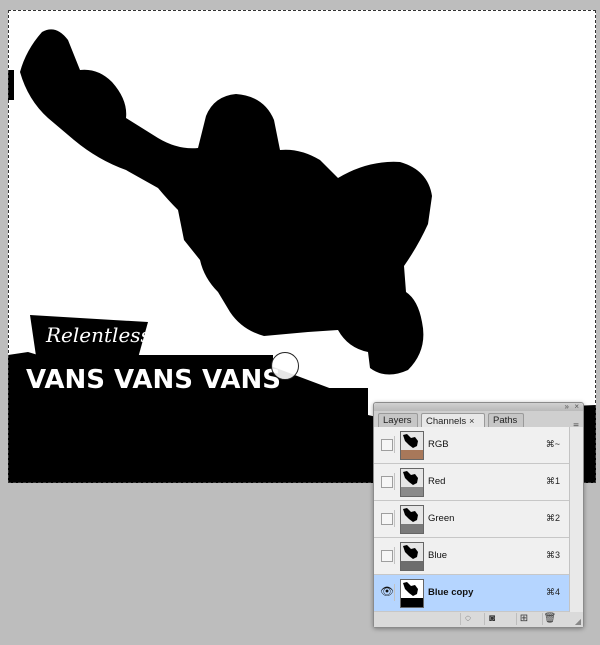 The width and height of the screenshot is (600, 645). I want to click on channel-shortcut: ⌘2, so click(552, 518).